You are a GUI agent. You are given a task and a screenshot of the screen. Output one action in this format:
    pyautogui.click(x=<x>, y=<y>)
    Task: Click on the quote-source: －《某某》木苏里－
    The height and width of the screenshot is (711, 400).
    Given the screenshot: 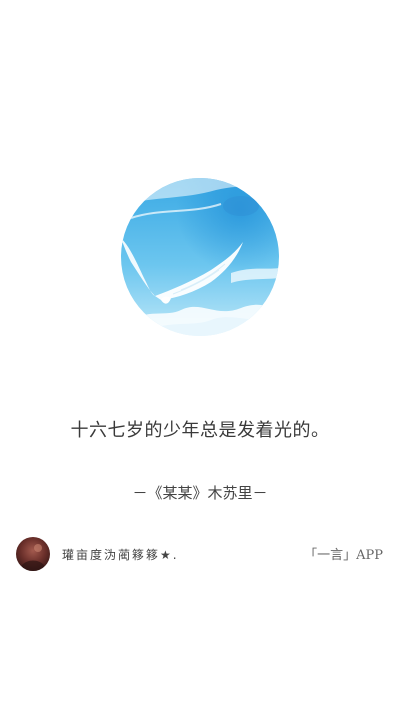 What is the action you would take?
    pyautogui.click(x=200, y=493)
    